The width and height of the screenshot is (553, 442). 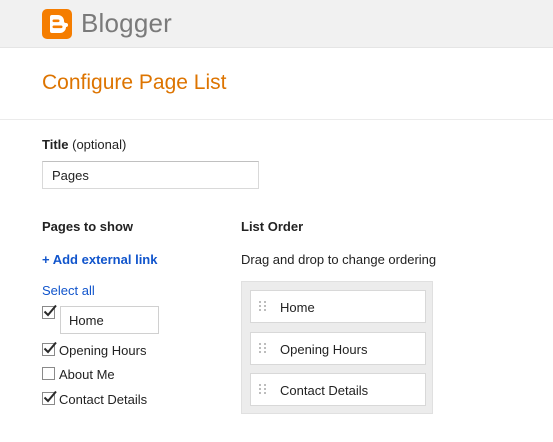 What do you see at coordinates (339, 259) in the screenshot?
I see `list-order-description: Drag and drop to change ordering` at bounding box center [339, 259].